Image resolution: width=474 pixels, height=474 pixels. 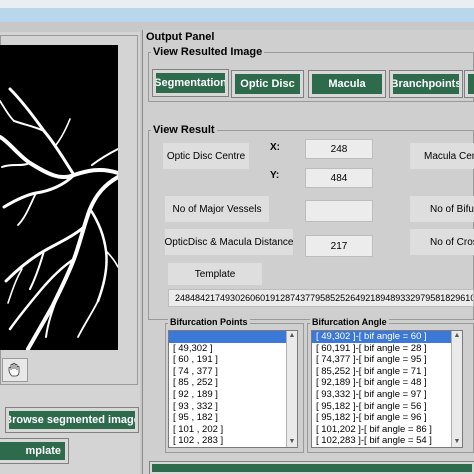 What do you see at coordinates (347, 84) in the screenshot?
I see `macula-button: Macula` at bounding box center [347, 84].